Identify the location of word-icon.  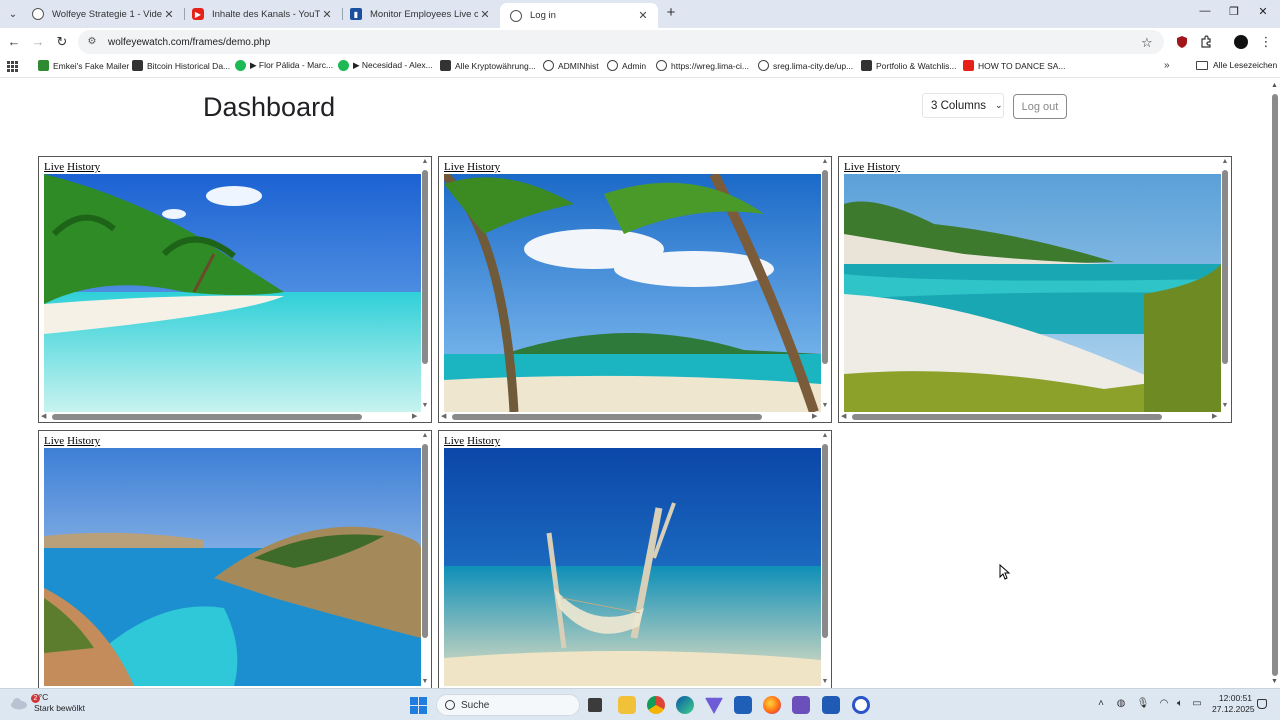
(831, 705).